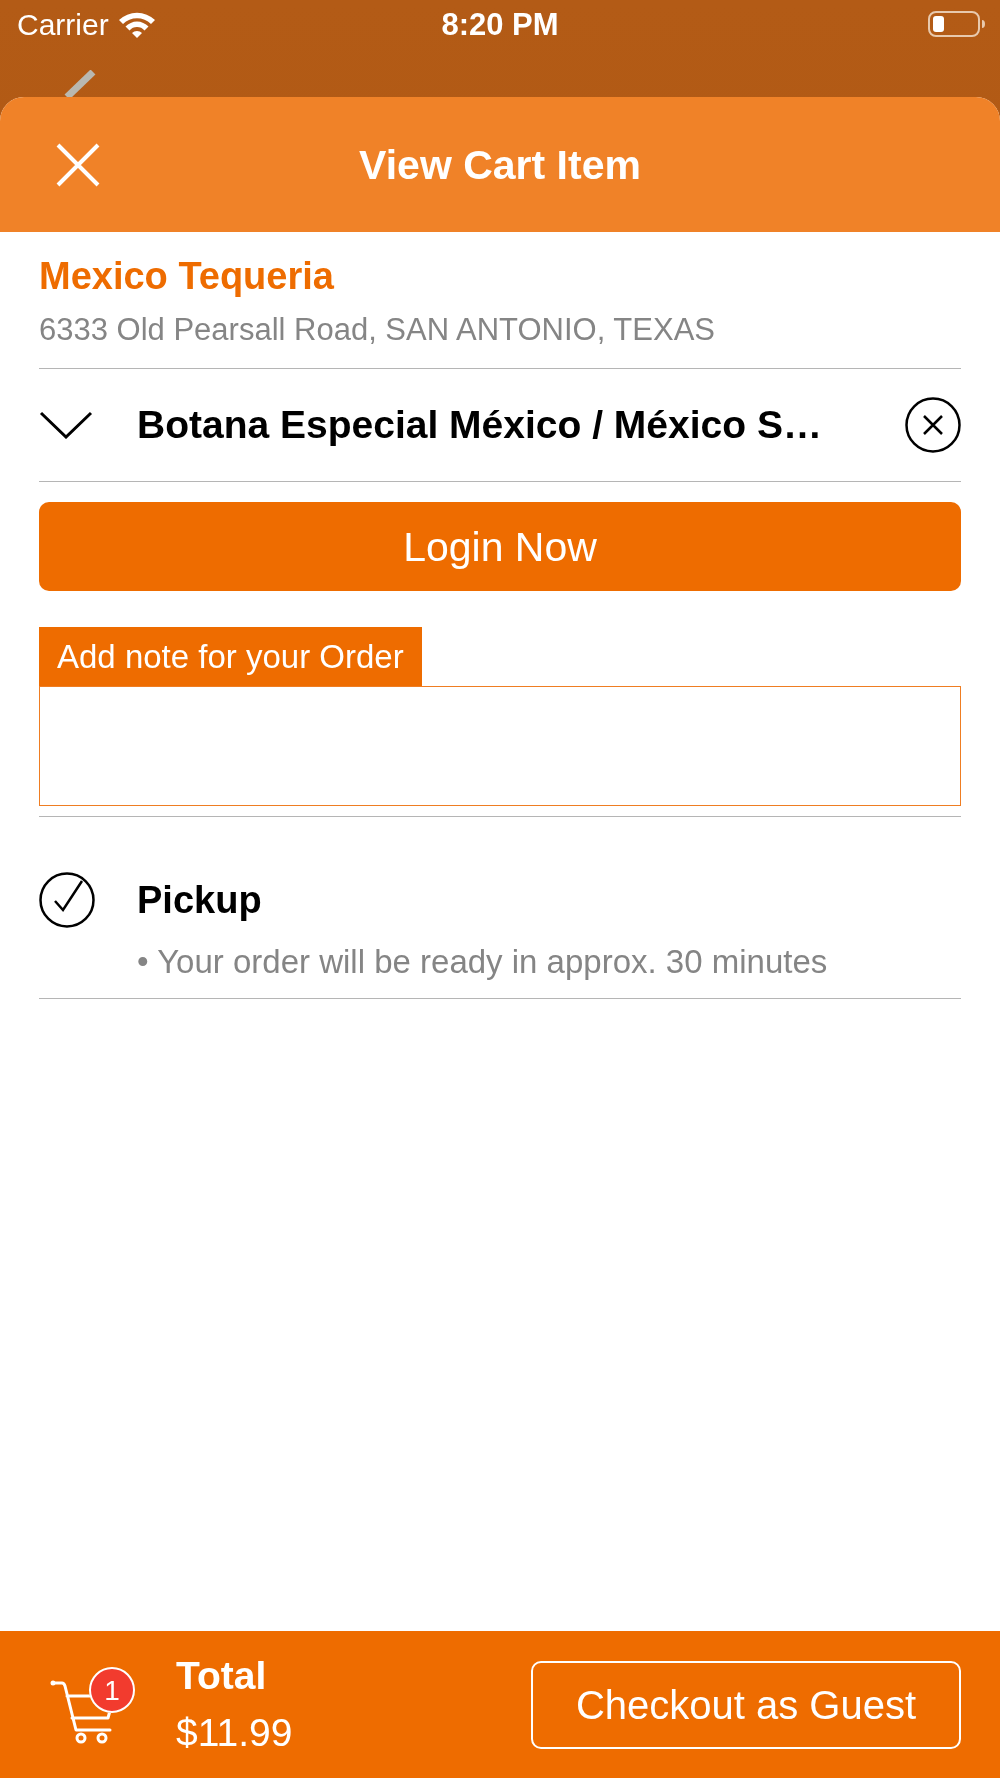  Describe the element at coordinates (500, 546) in the screenshot. I see `login-button: Login Now` at that location.